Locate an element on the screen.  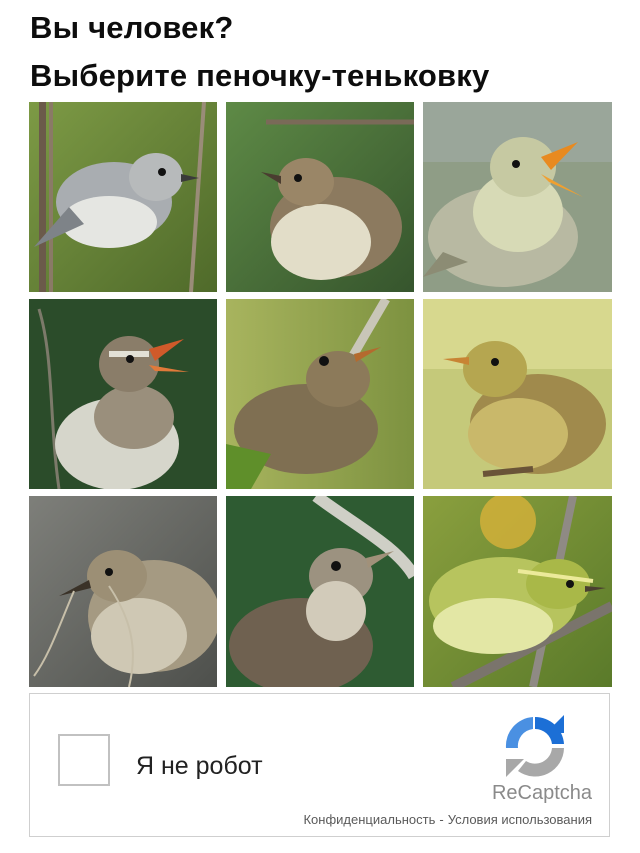
captcha-question: Вы человек? is located at coordinates (132, 27).